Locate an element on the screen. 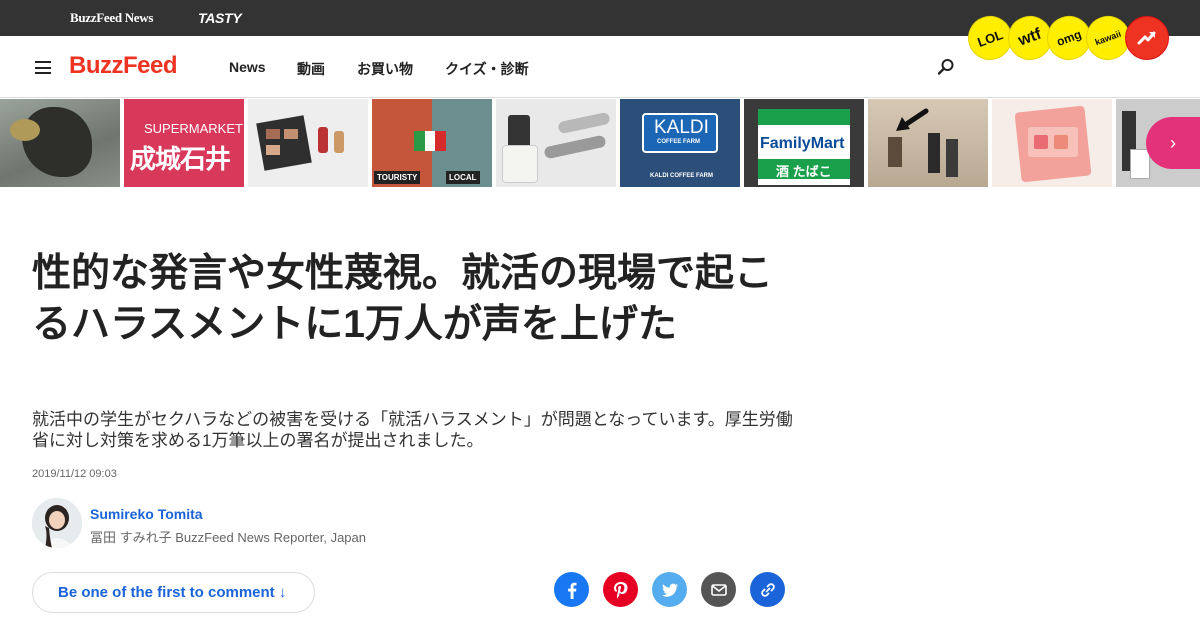 Image resolution: width=1200 pixels, height=630 pixels. article-headline: 性的な発言や女性蔑視。就活の現場で起こるハラスメントに1万人が声を上げた is located at coordinates (403, 299).